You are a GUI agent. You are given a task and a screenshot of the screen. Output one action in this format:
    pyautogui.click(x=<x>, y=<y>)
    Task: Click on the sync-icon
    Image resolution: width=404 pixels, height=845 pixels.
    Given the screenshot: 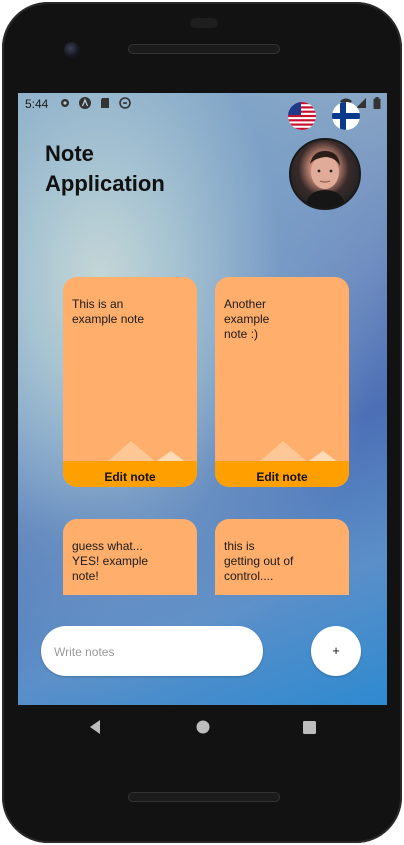 What is the action you would take?
    pyautogui.click(x=125, y=103)
    